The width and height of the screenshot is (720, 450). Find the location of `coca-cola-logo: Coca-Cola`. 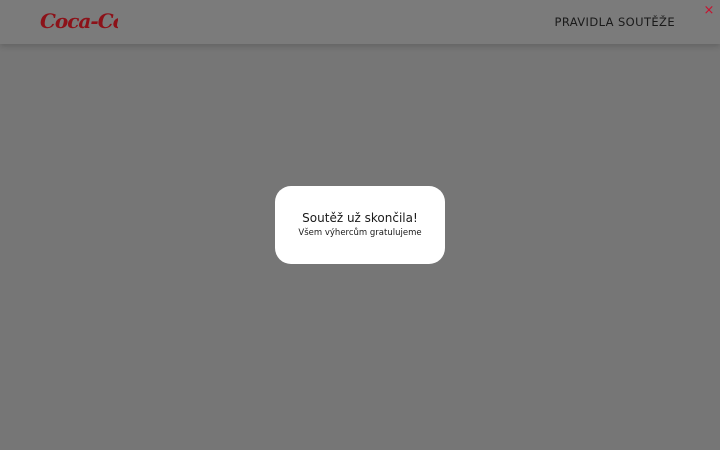

coca-cola-logo: Coca-Cola is located at coordinates (79, 21).